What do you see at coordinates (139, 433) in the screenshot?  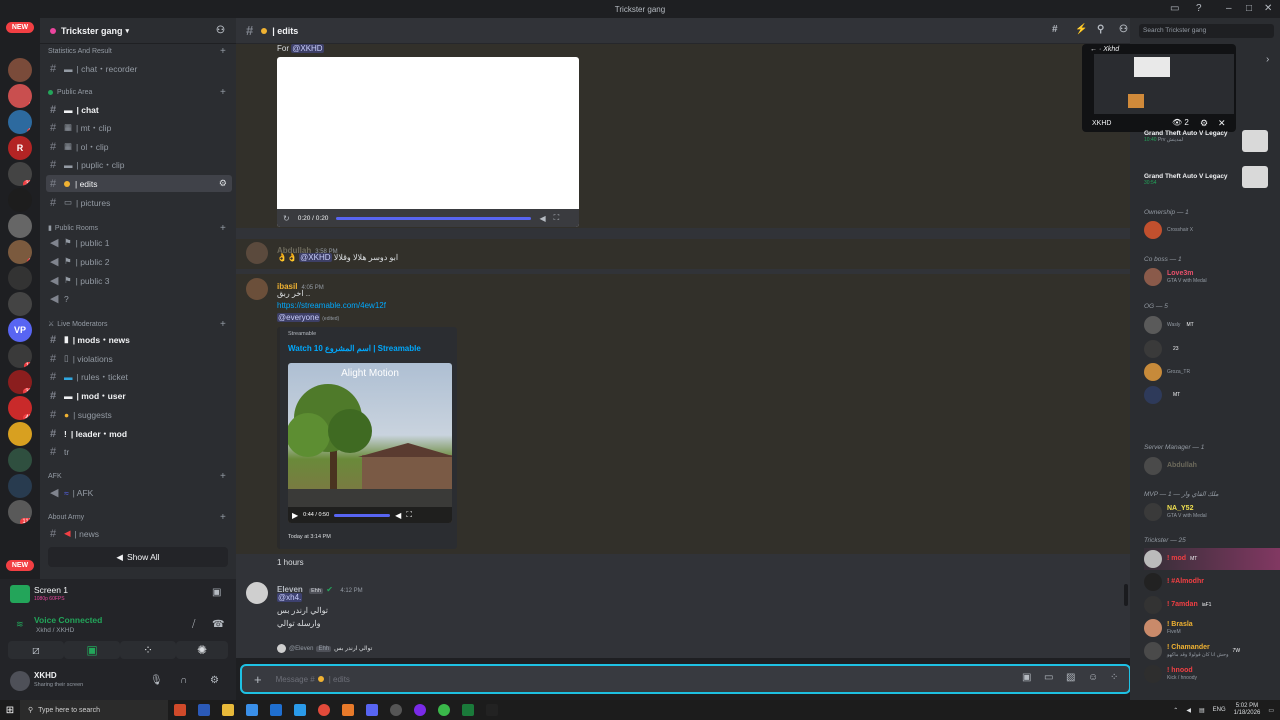 I see `channel-leader-mod: #! | leader・mod` at bounding box center [139, 433].